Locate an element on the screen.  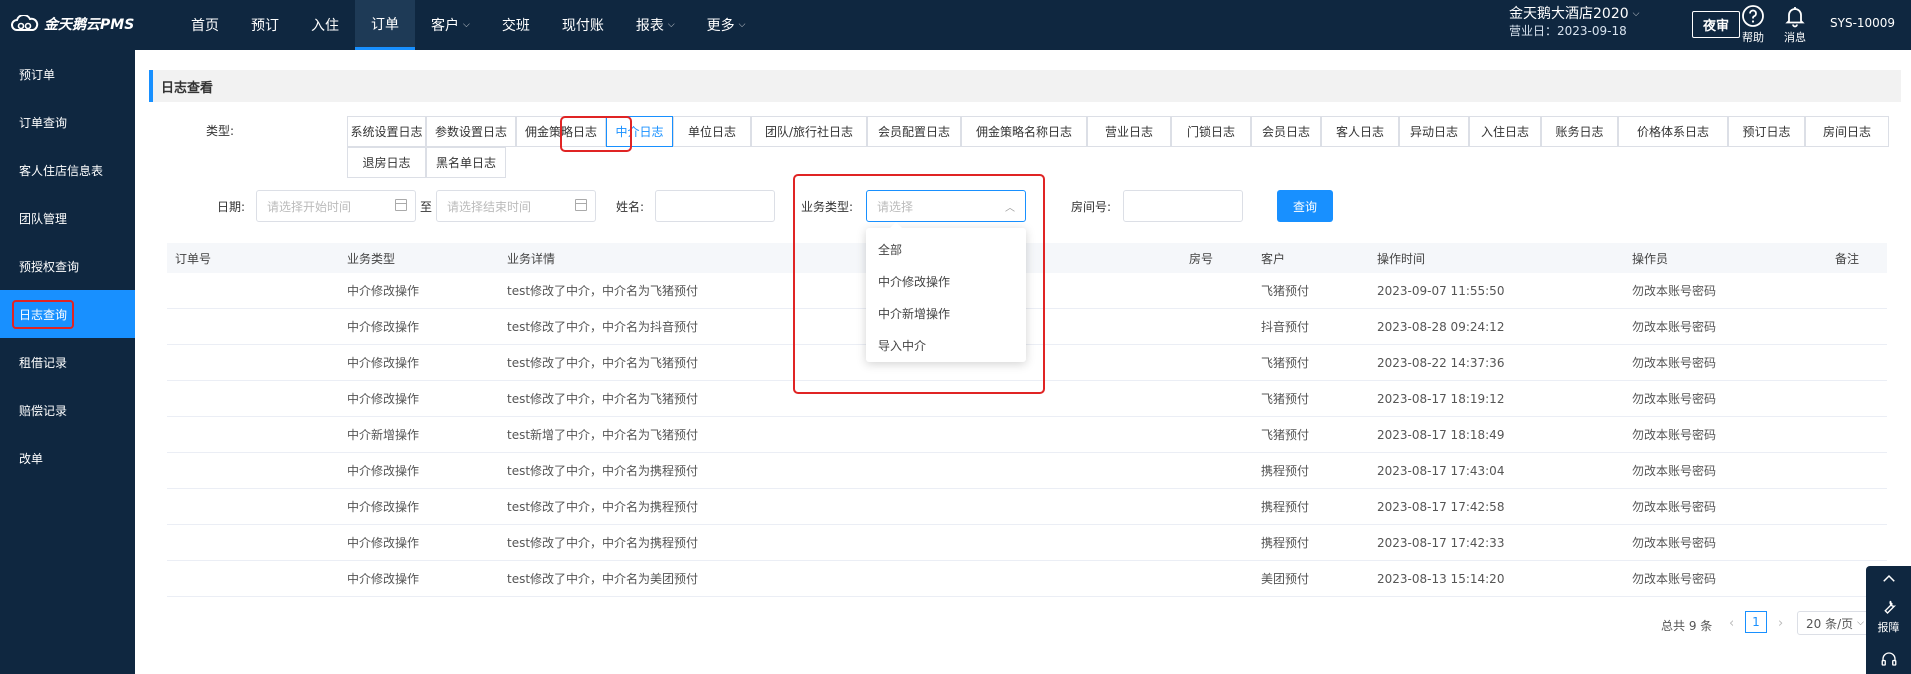
nav-item: 交班 is located at coordinates (516, 25).